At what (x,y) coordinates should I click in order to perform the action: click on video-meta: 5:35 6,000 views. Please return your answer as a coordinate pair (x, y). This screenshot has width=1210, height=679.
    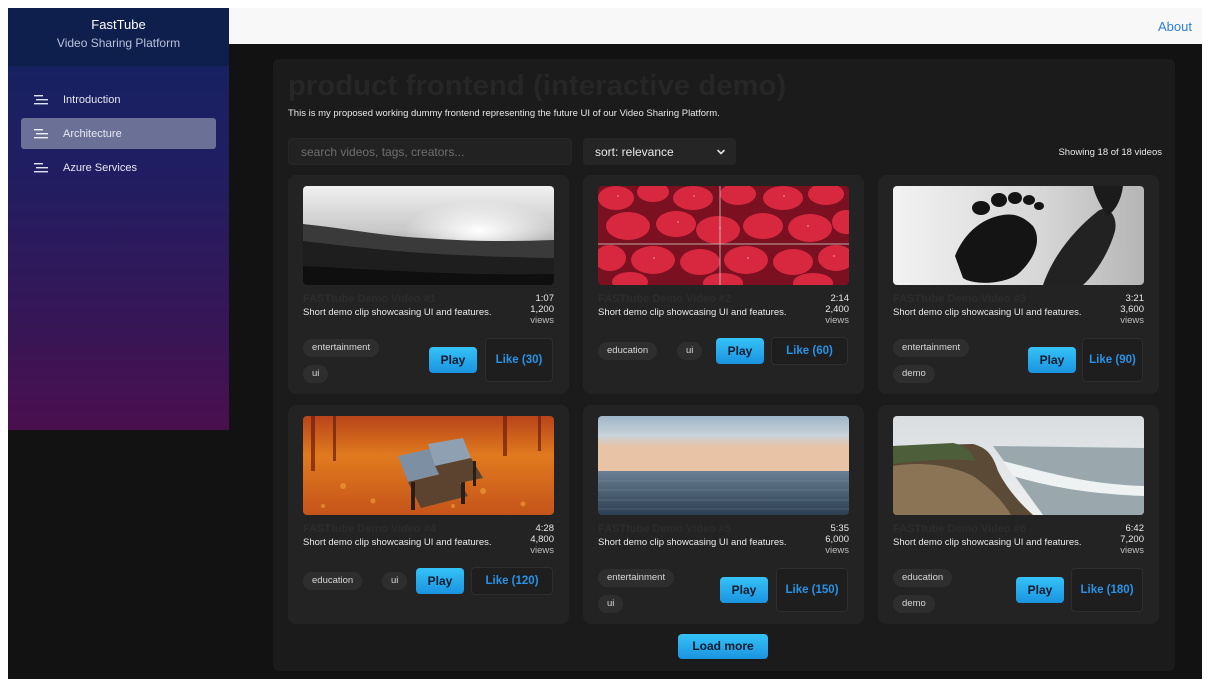
    Looking at the image, I should click on (837, 539).